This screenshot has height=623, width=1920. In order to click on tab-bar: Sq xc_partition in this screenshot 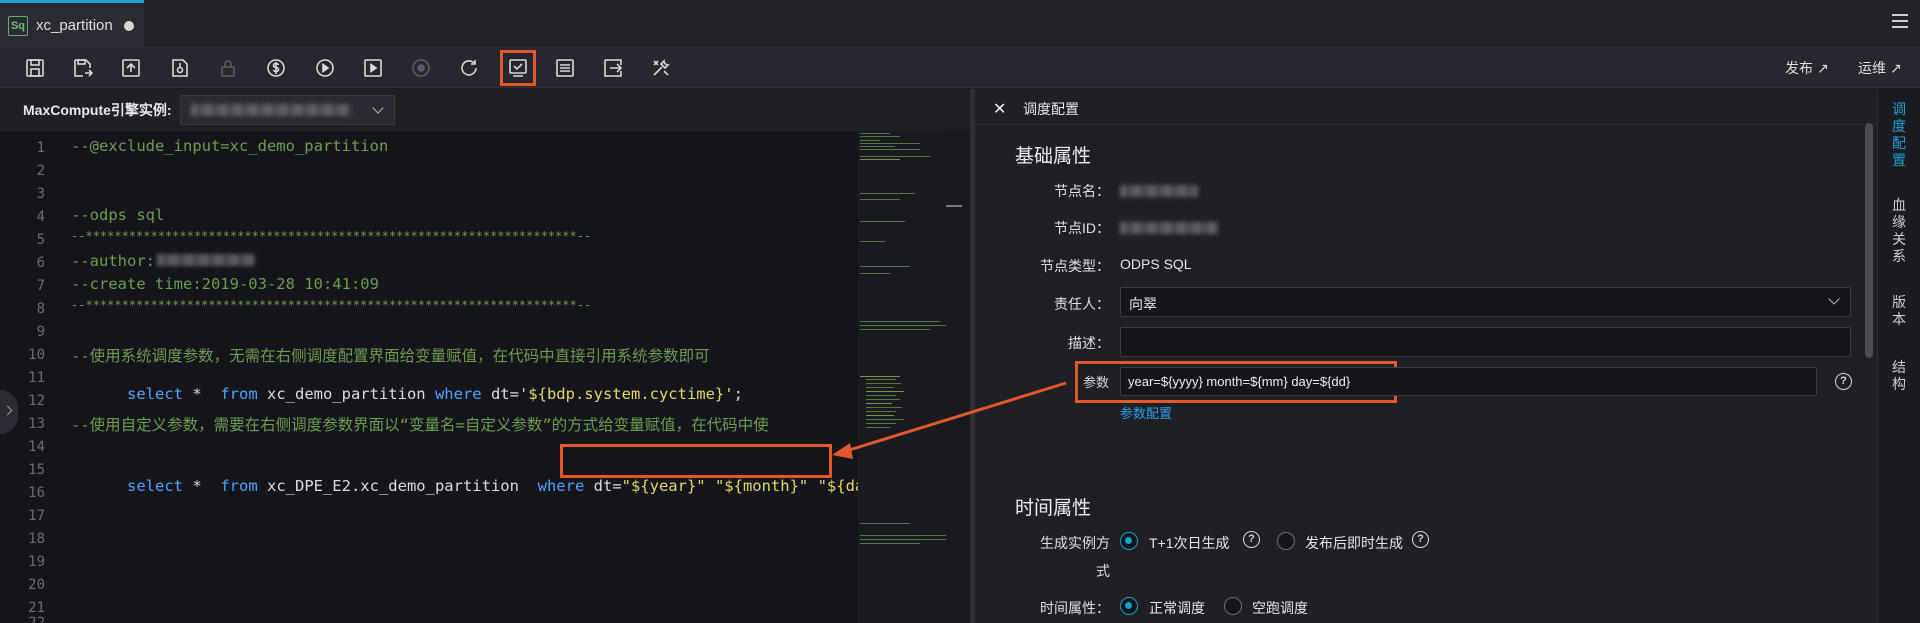, I will do `click(960, 24)`.